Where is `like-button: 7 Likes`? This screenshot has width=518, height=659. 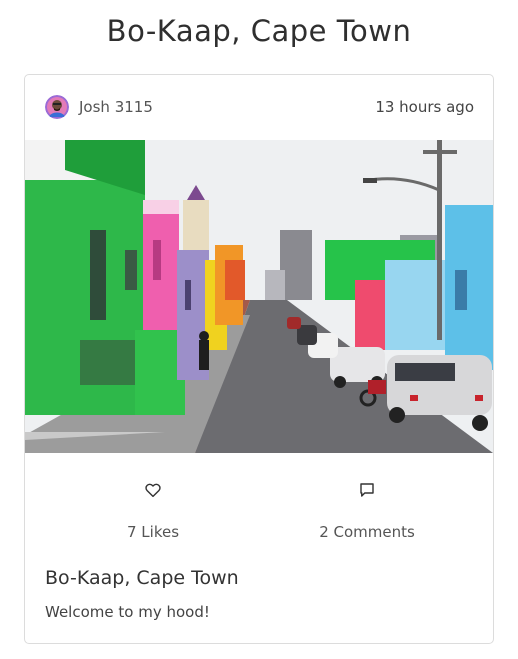
like-button: 7 Likes is located at coordinates (153, 508).